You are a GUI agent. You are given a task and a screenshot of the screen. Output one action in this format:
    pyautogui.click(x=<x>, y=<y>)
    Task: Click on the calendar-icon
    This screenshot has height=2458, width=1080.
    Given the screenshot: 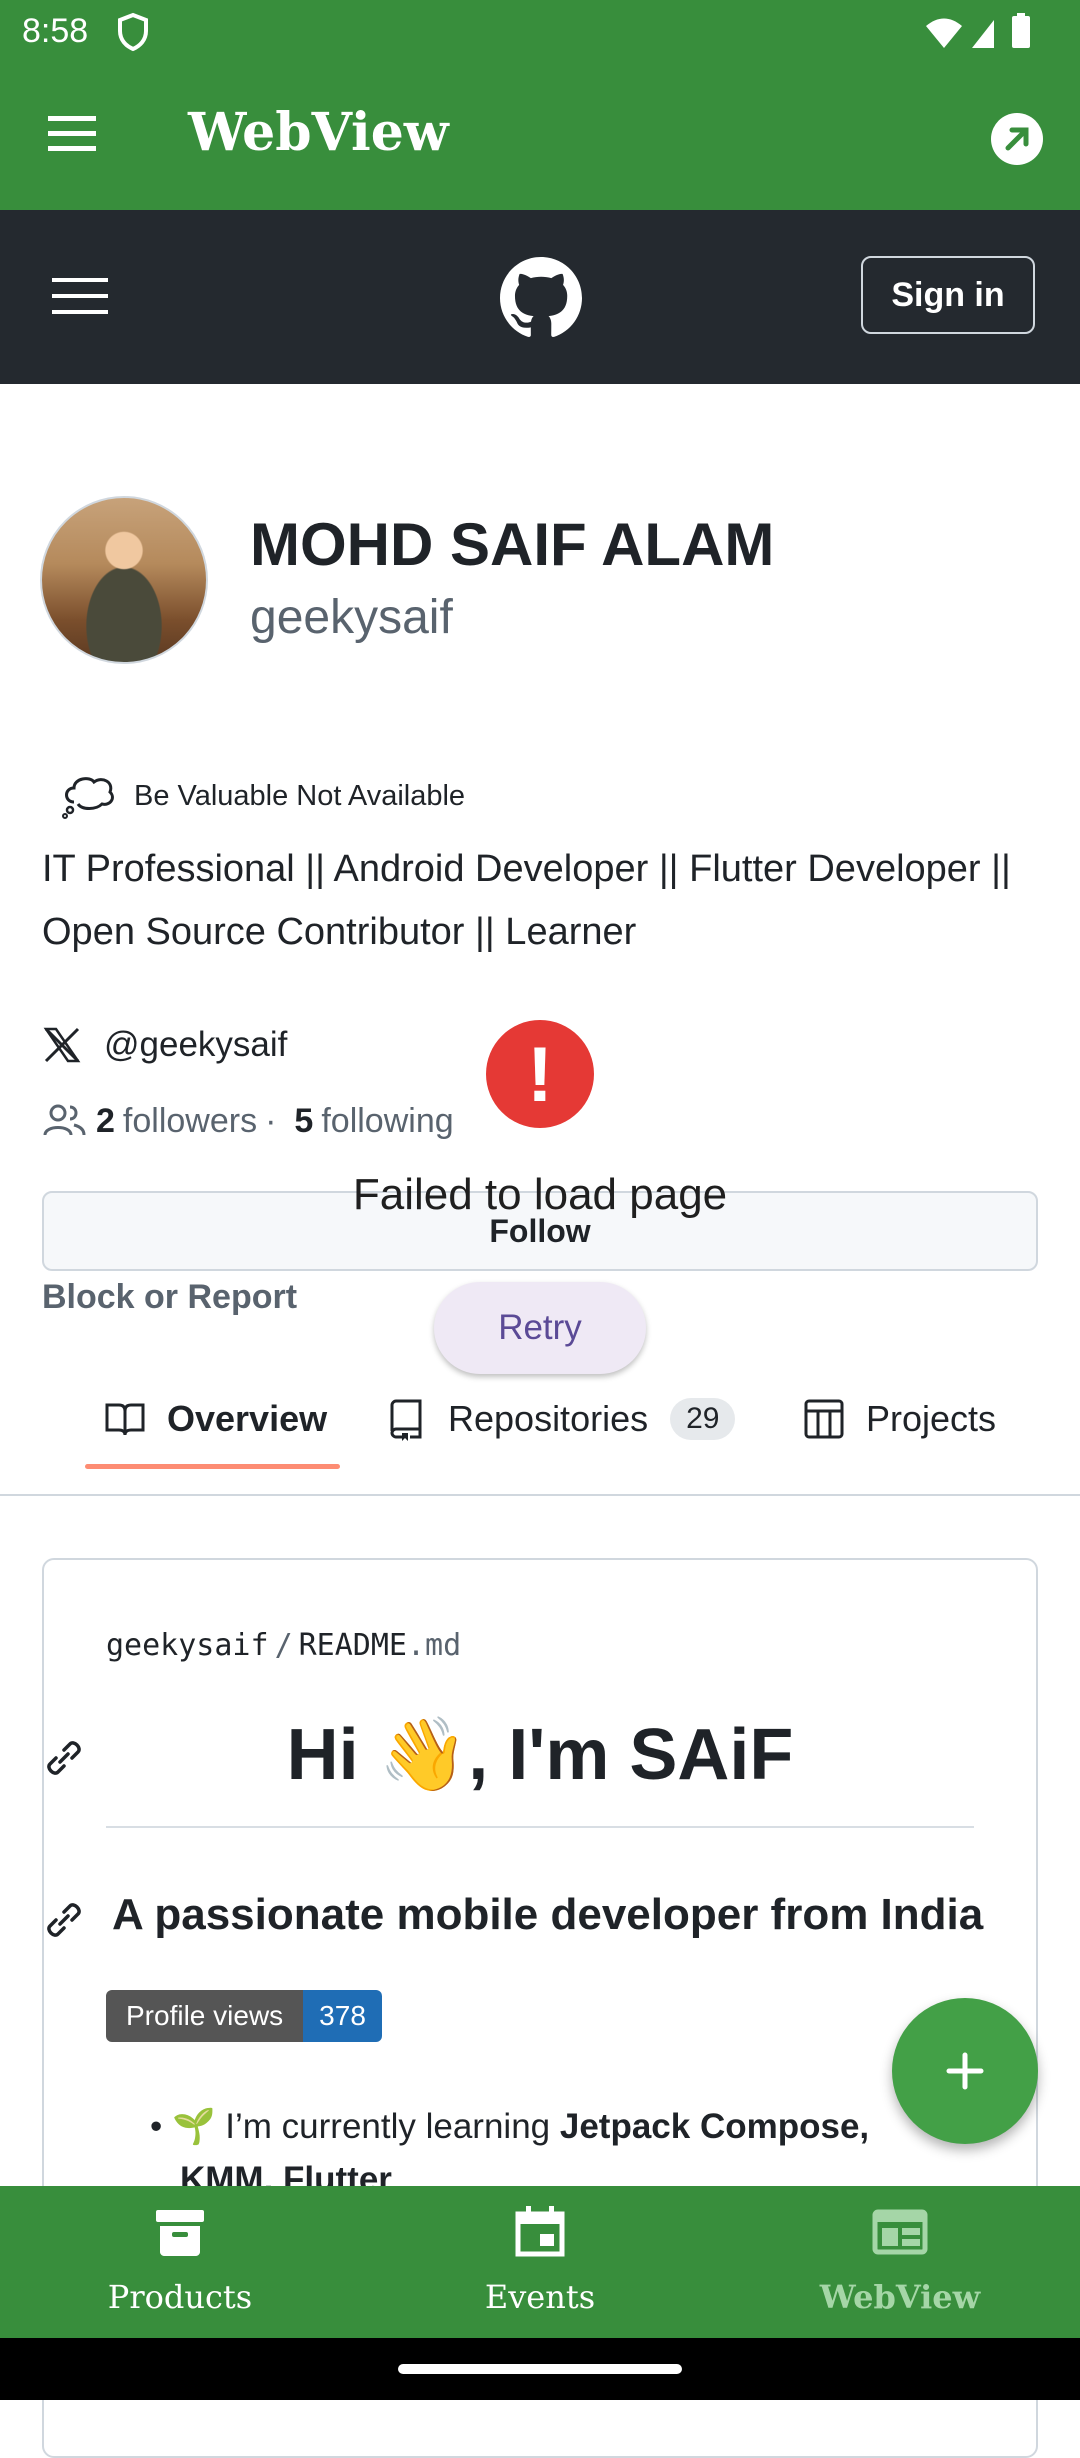 What is the action you would take?
    pyautogui.click(x=540, y=2231)
    